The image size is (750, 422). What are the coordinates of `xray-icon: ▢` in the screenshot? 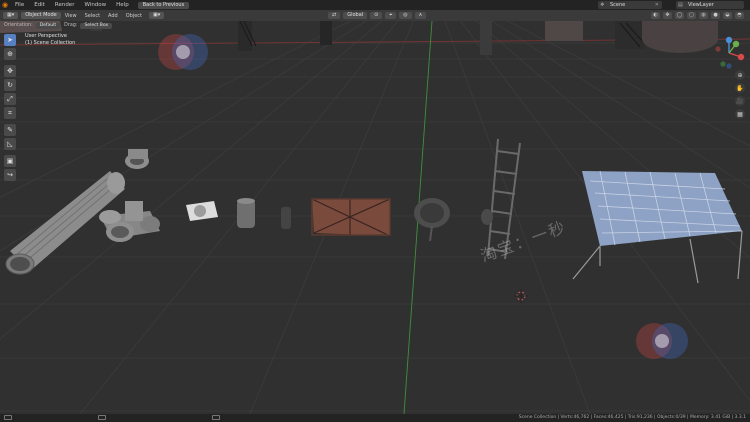 It's located at (691, 15).